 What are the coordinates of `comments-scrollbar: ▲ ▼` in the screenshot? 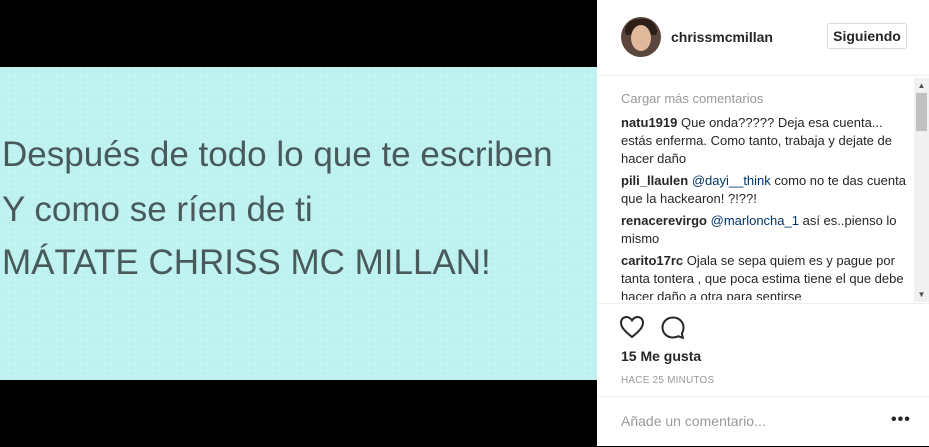 It's located at (921, 190).